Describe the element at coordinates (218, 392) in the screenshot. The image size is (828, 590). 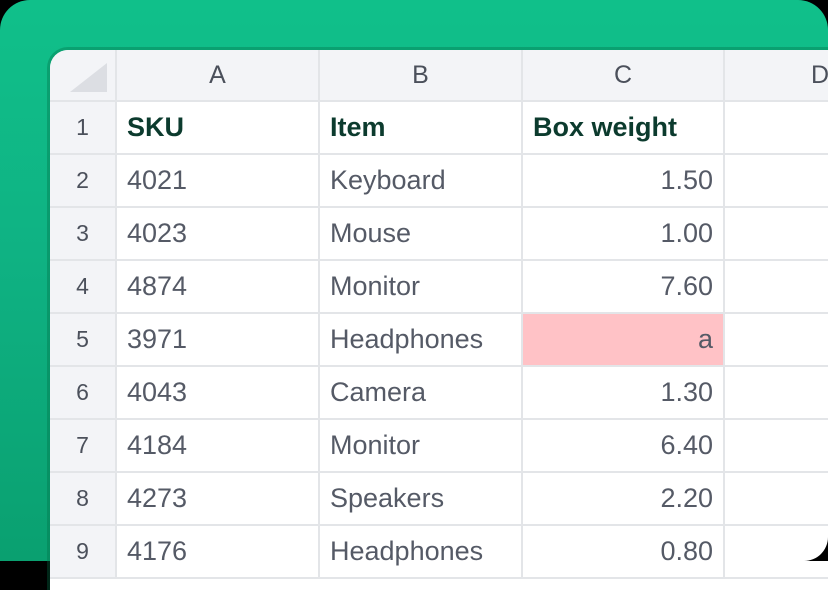
I see `cell-a6: 4043` at that location.